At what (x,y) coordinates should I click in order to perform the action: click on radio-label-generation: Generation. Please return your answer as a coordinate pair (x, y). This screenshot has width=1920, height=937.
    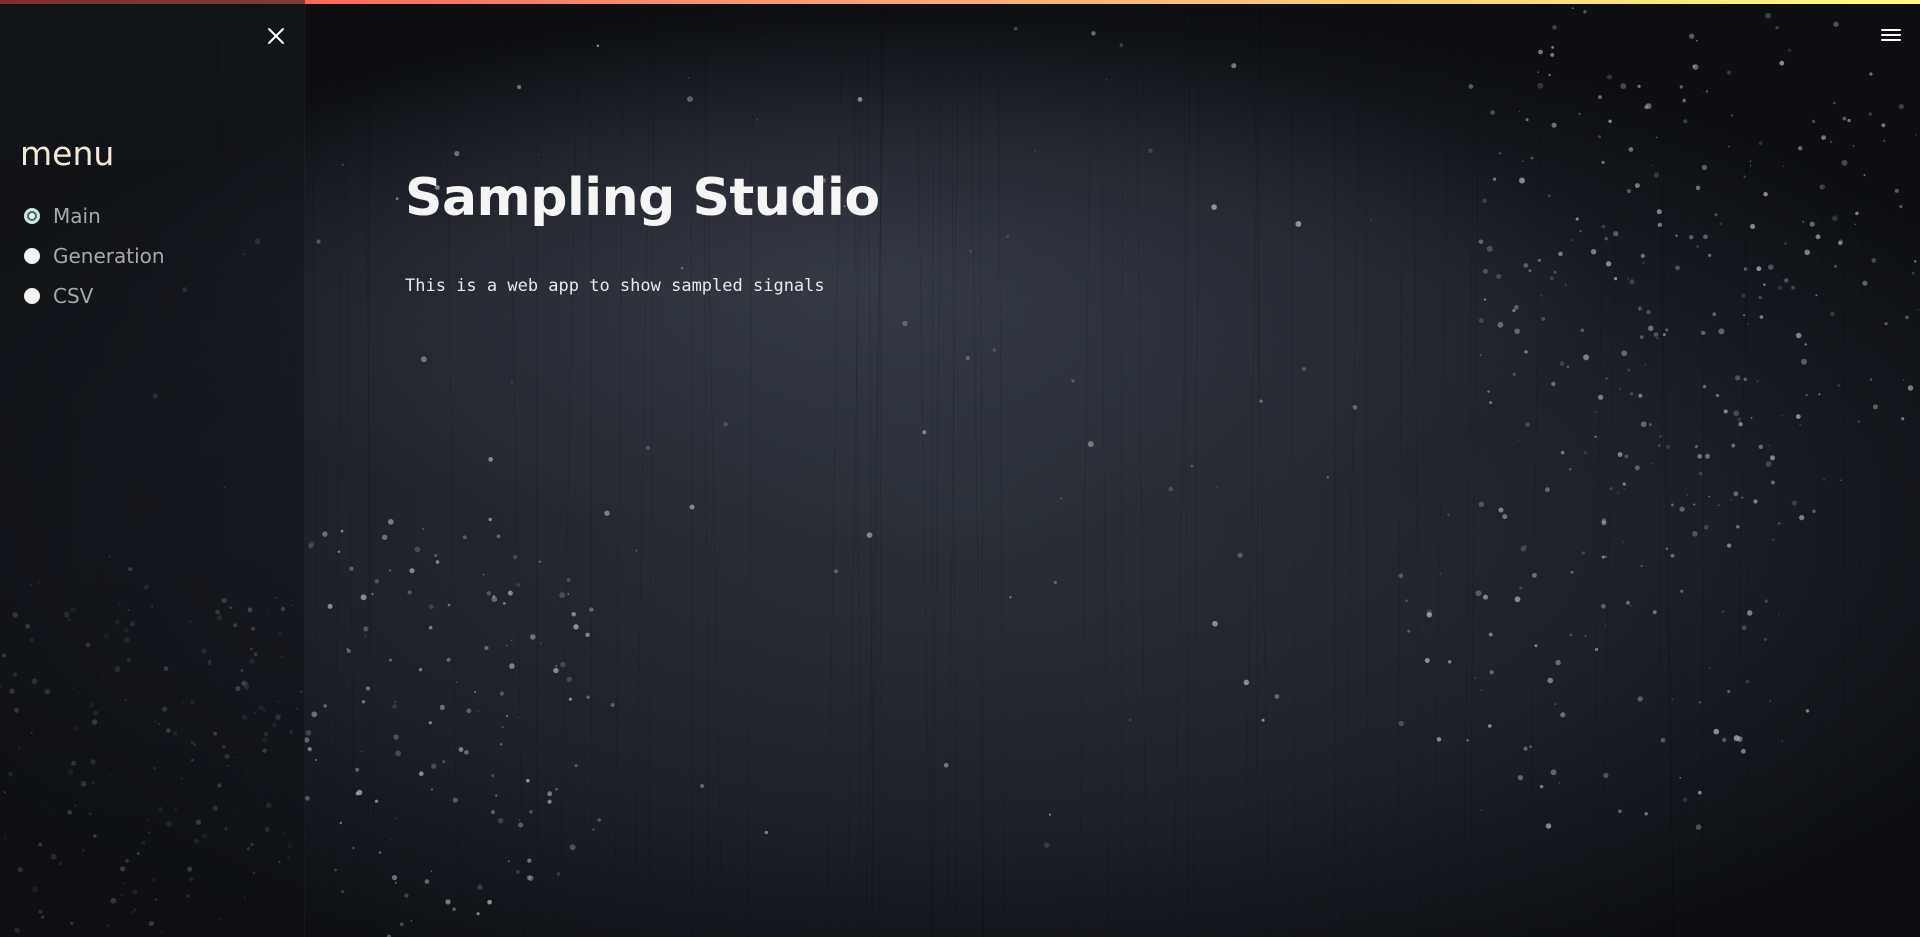
    Looking at the image, I should click on (109, 256).